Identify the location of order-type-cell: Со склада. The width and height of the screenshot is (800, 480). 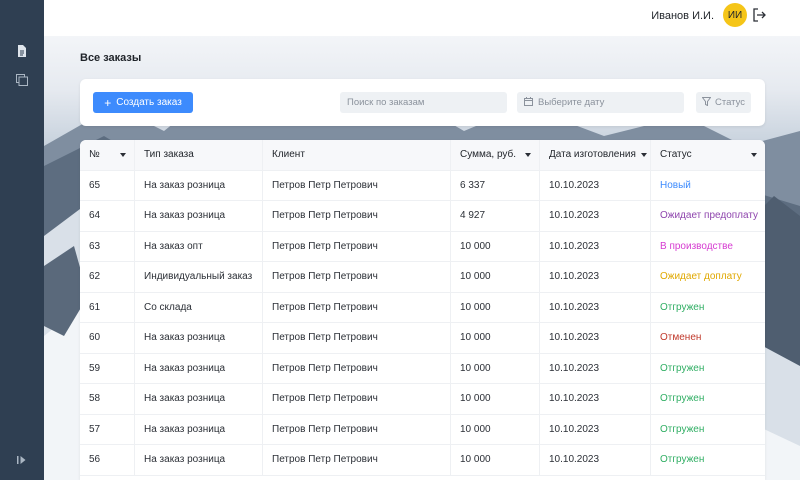
(199, 307).